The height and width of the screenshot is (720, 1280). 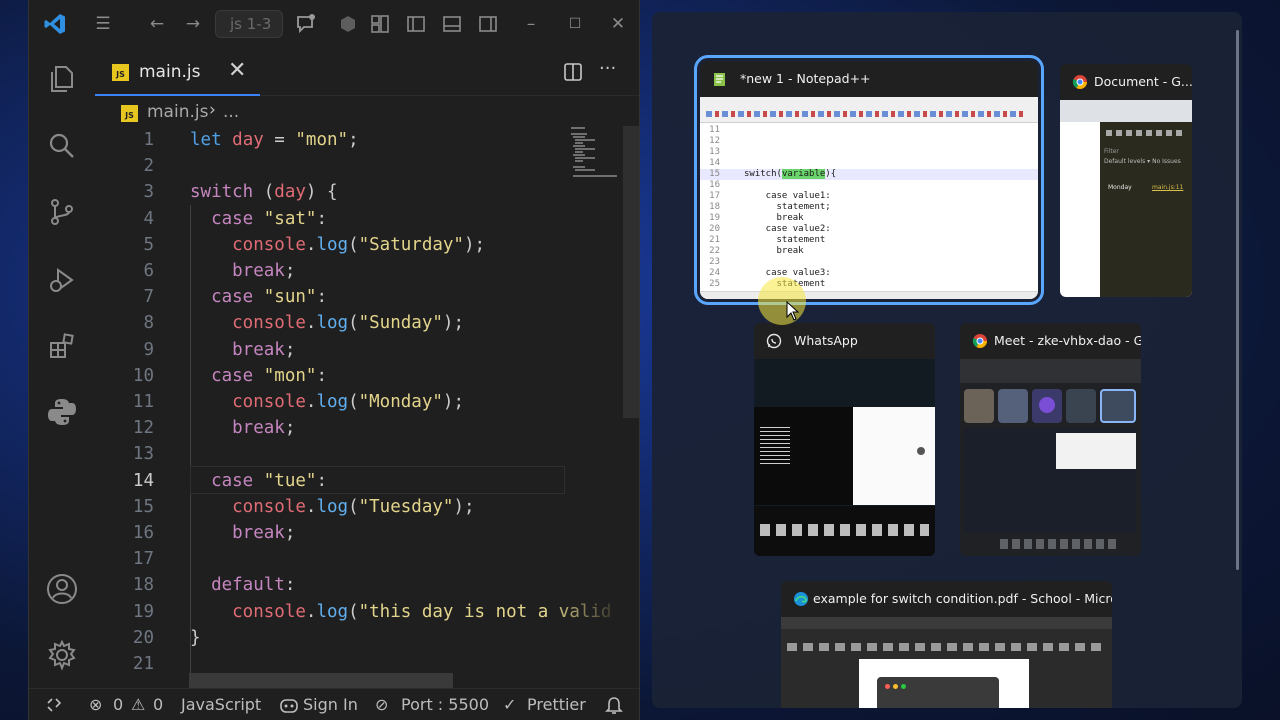 I want to click on python-icon, so click(x=62, y=412).